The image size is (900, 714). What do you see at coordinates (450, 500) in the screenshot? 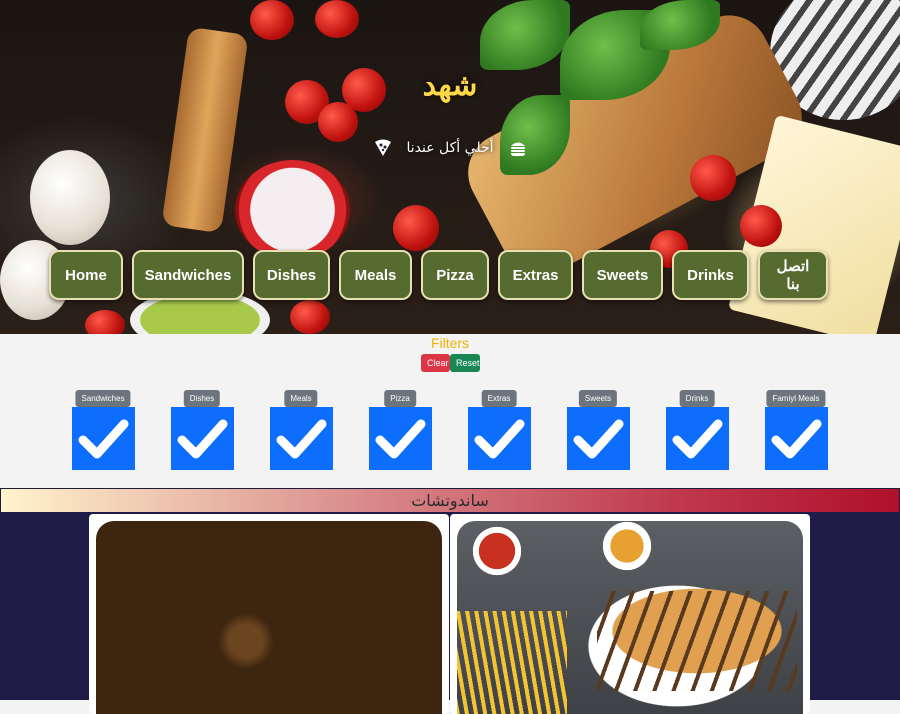
I see `section-title: ساندوتشات` at bounding box center [450, 500].